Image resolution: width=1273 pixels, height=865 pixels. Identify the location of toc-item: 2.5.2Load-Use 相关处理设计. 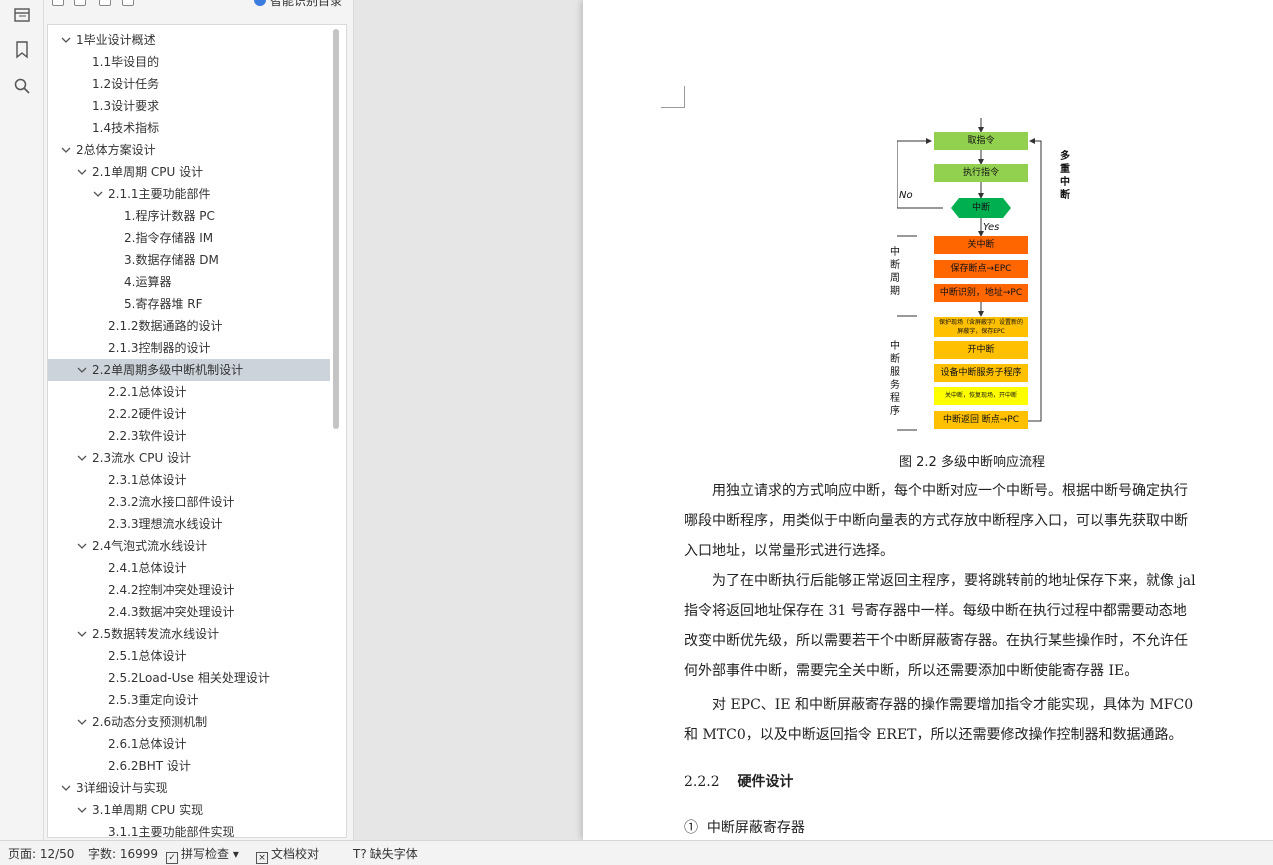
(189, 678).